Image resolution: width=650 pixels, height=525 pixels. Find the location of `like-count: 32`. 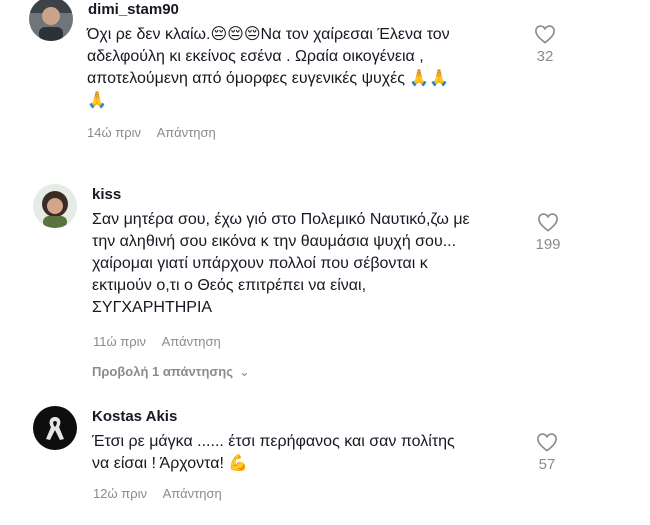

like-count: 32 is located at coordinates (545, 56).